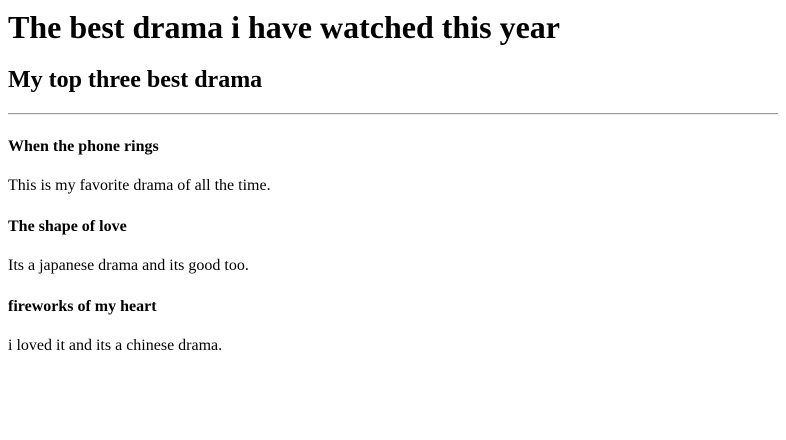 The image size is (786, 440). I want to click on drama-description: i loved it and its a chinese drama., so click(115, 345).